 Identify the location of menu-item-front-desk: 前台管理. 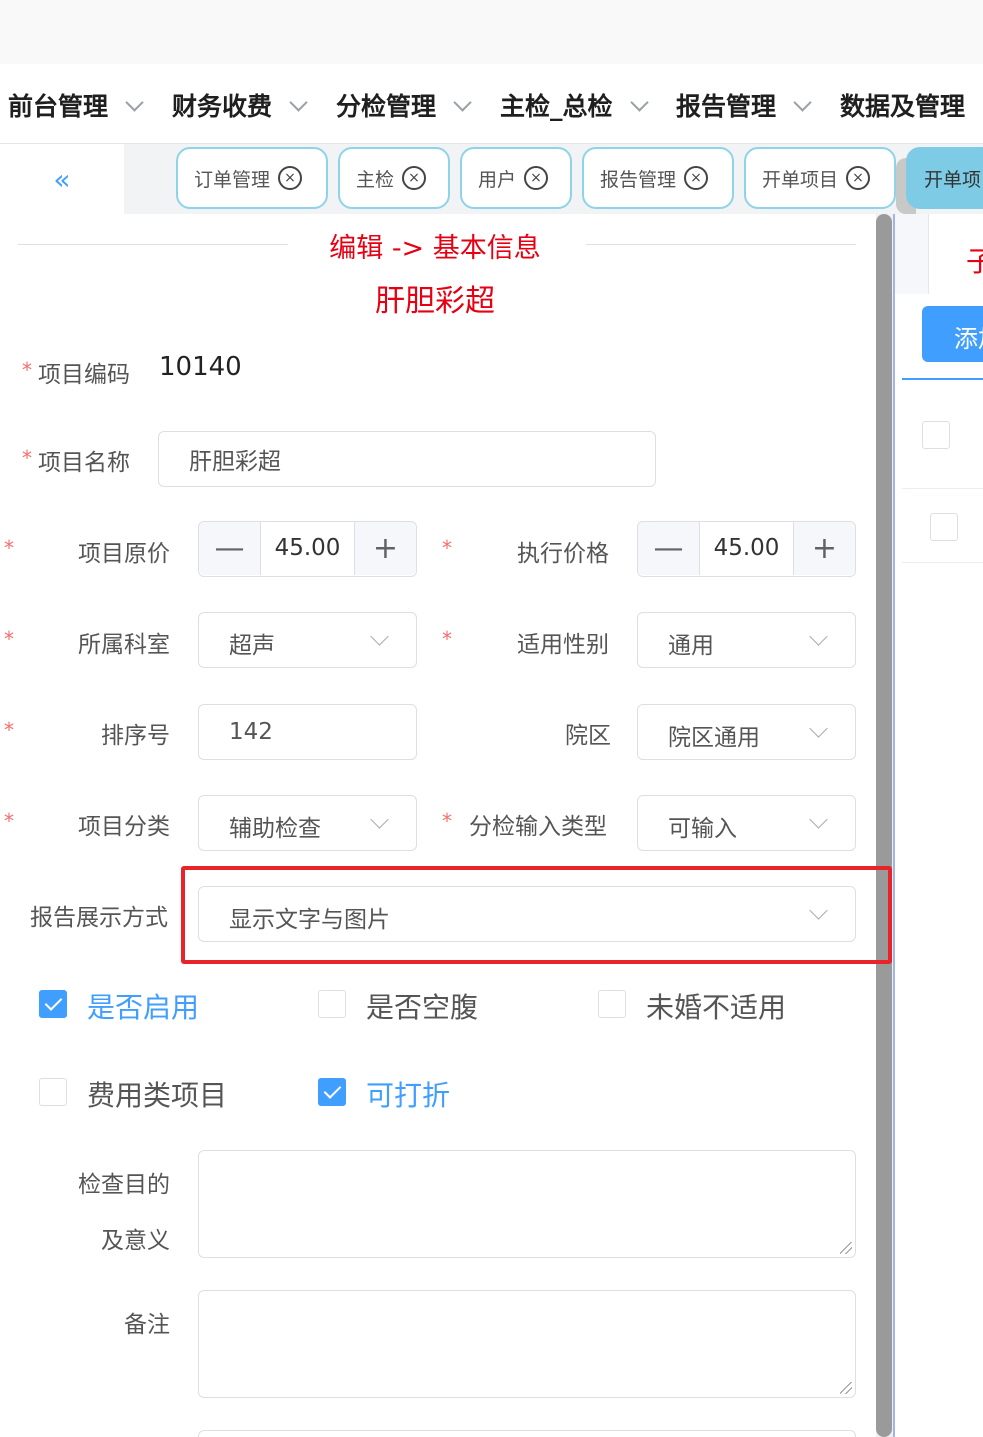
(76, 105).